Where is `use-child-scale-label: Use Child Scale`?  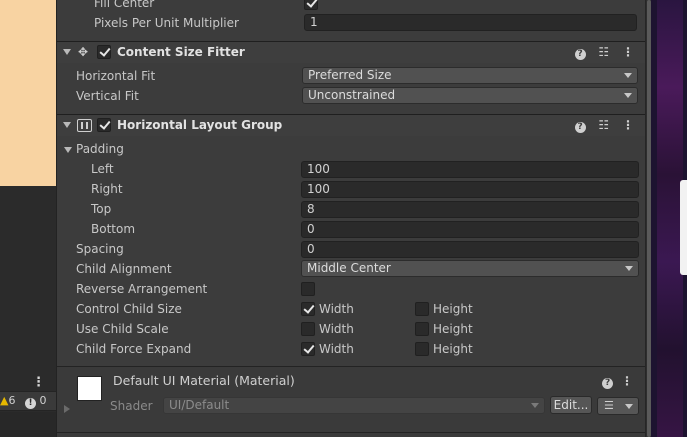
use-child-scale-label: Use Child Scale is located at coordinates (122, 329).